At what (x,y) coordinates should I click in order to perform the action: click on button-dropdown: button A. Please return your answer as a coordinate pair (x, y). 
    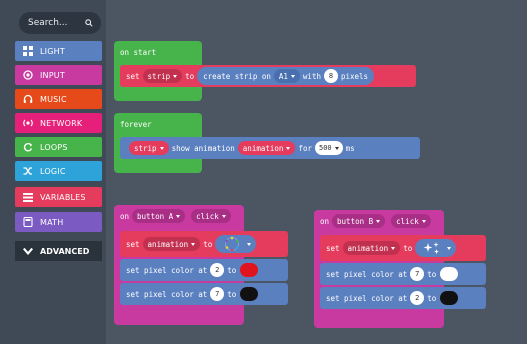
    Looking at the image, I should click on (159, 216).